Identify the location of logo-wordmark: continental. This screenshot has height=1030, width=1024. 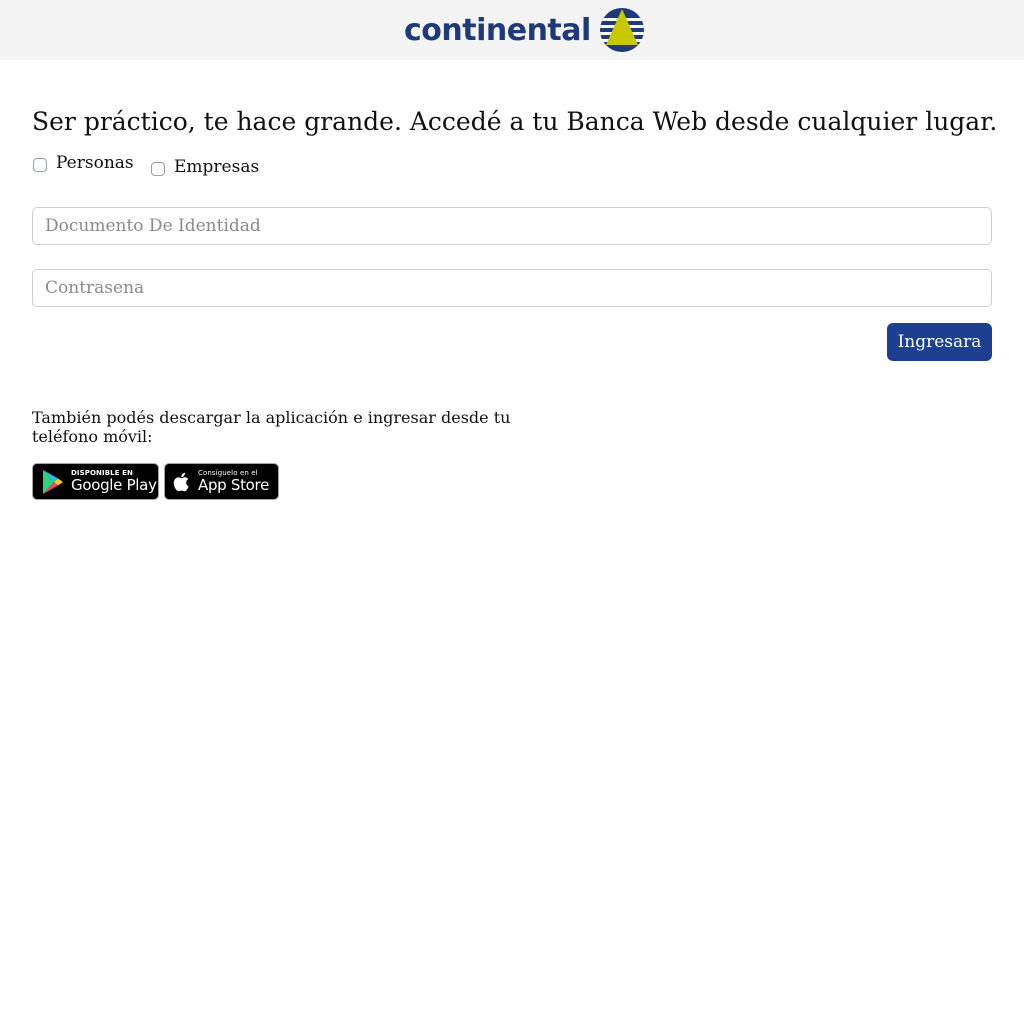
(497, 30).